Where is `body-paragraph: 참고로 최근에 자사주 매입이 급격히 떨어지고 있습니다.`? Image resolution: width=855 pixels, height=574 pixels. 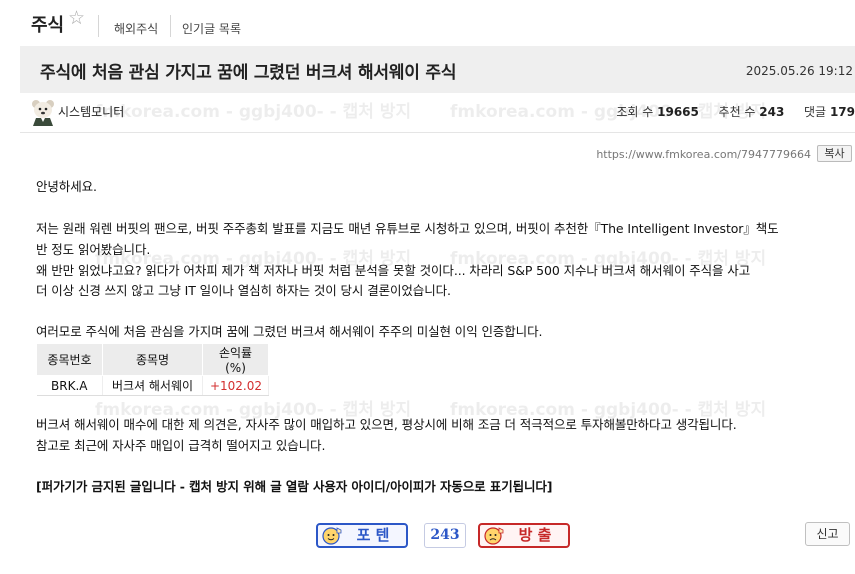 body-paragraph: 참고로 최근에 자사주 매입이 급격히 떨어지고 있습니다. is located at coordinates (181, 445).